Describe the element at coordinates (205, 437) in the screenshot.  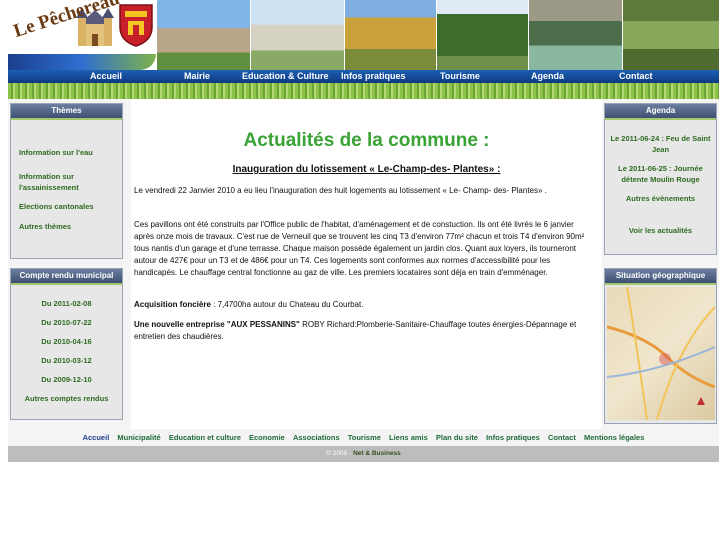
I see `footer-link-education: Education et culture` at that location.